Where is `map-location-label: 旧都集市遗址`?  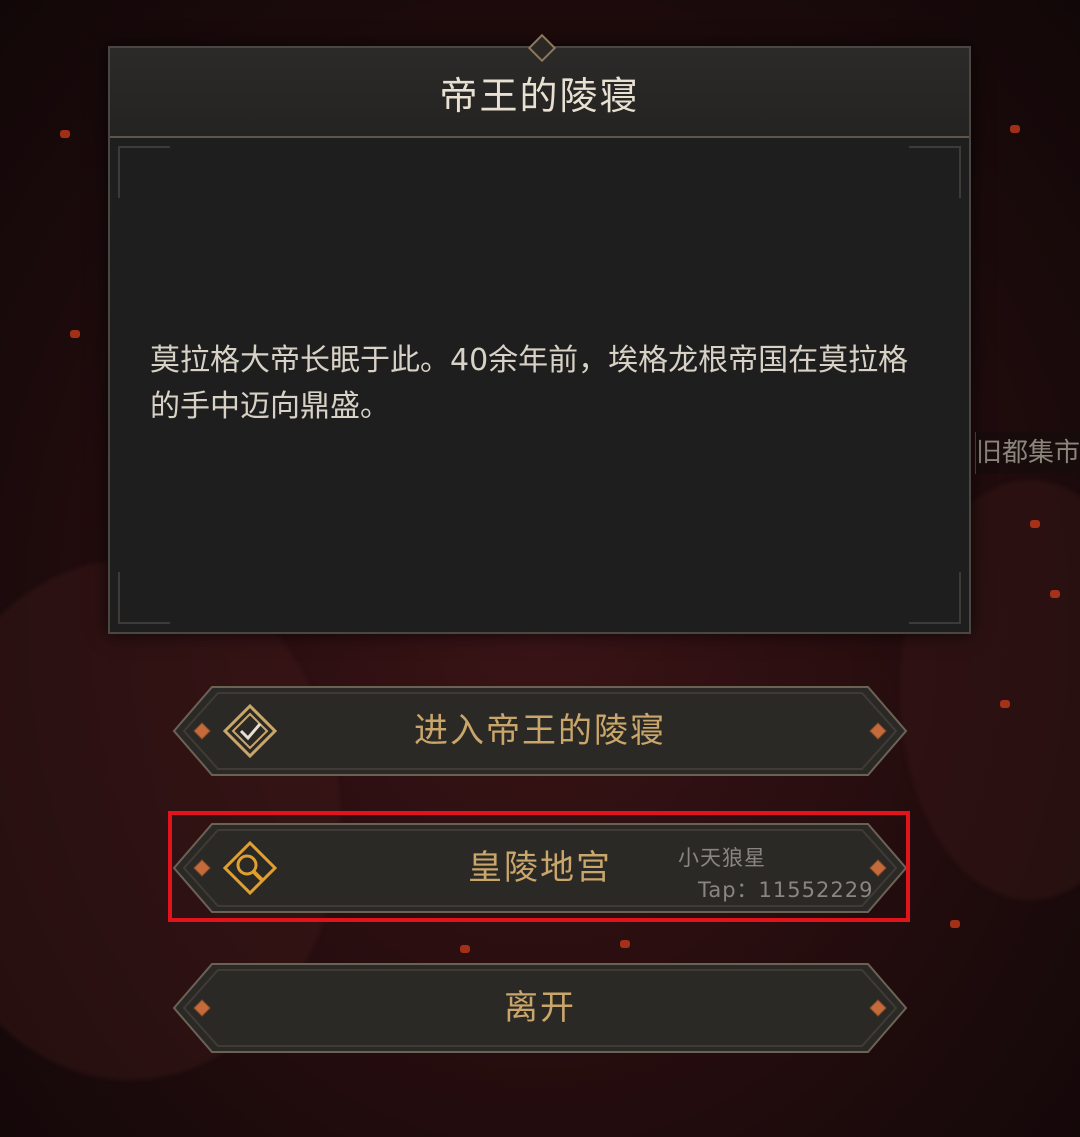
map-location-label: 旧都集市遗址 is located at coordinates (1027, 453).